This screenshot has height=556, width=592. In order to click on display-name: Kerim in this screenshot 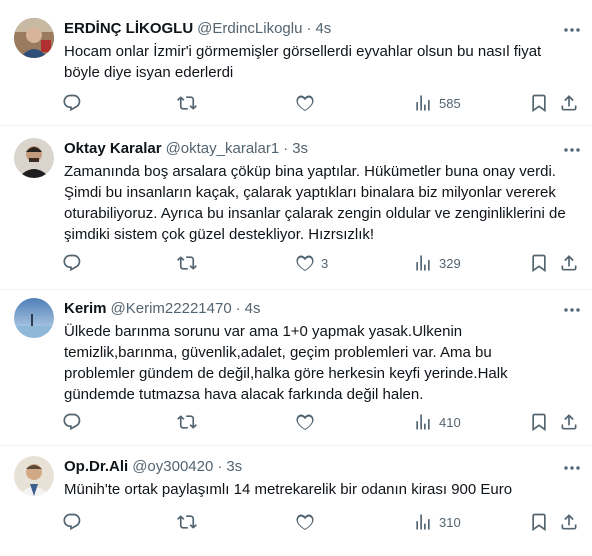, I will do `click(85, 308)`.